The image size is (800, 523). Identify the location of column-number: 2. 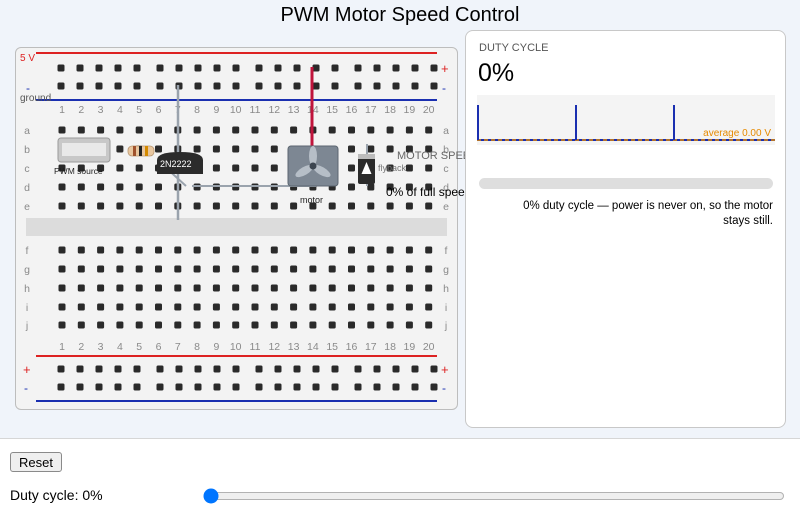
(81, 347).